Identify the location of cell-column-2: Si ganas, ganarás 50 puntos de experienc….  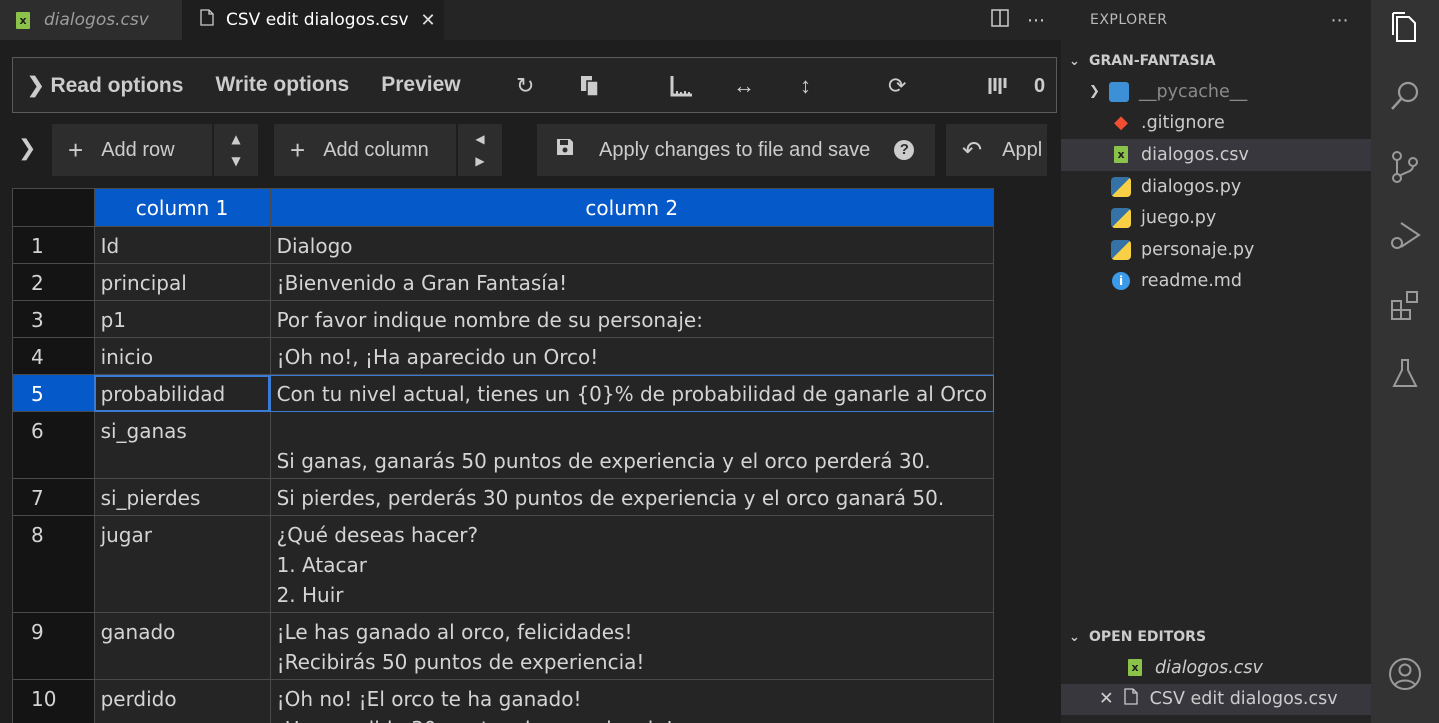
(632, 445).